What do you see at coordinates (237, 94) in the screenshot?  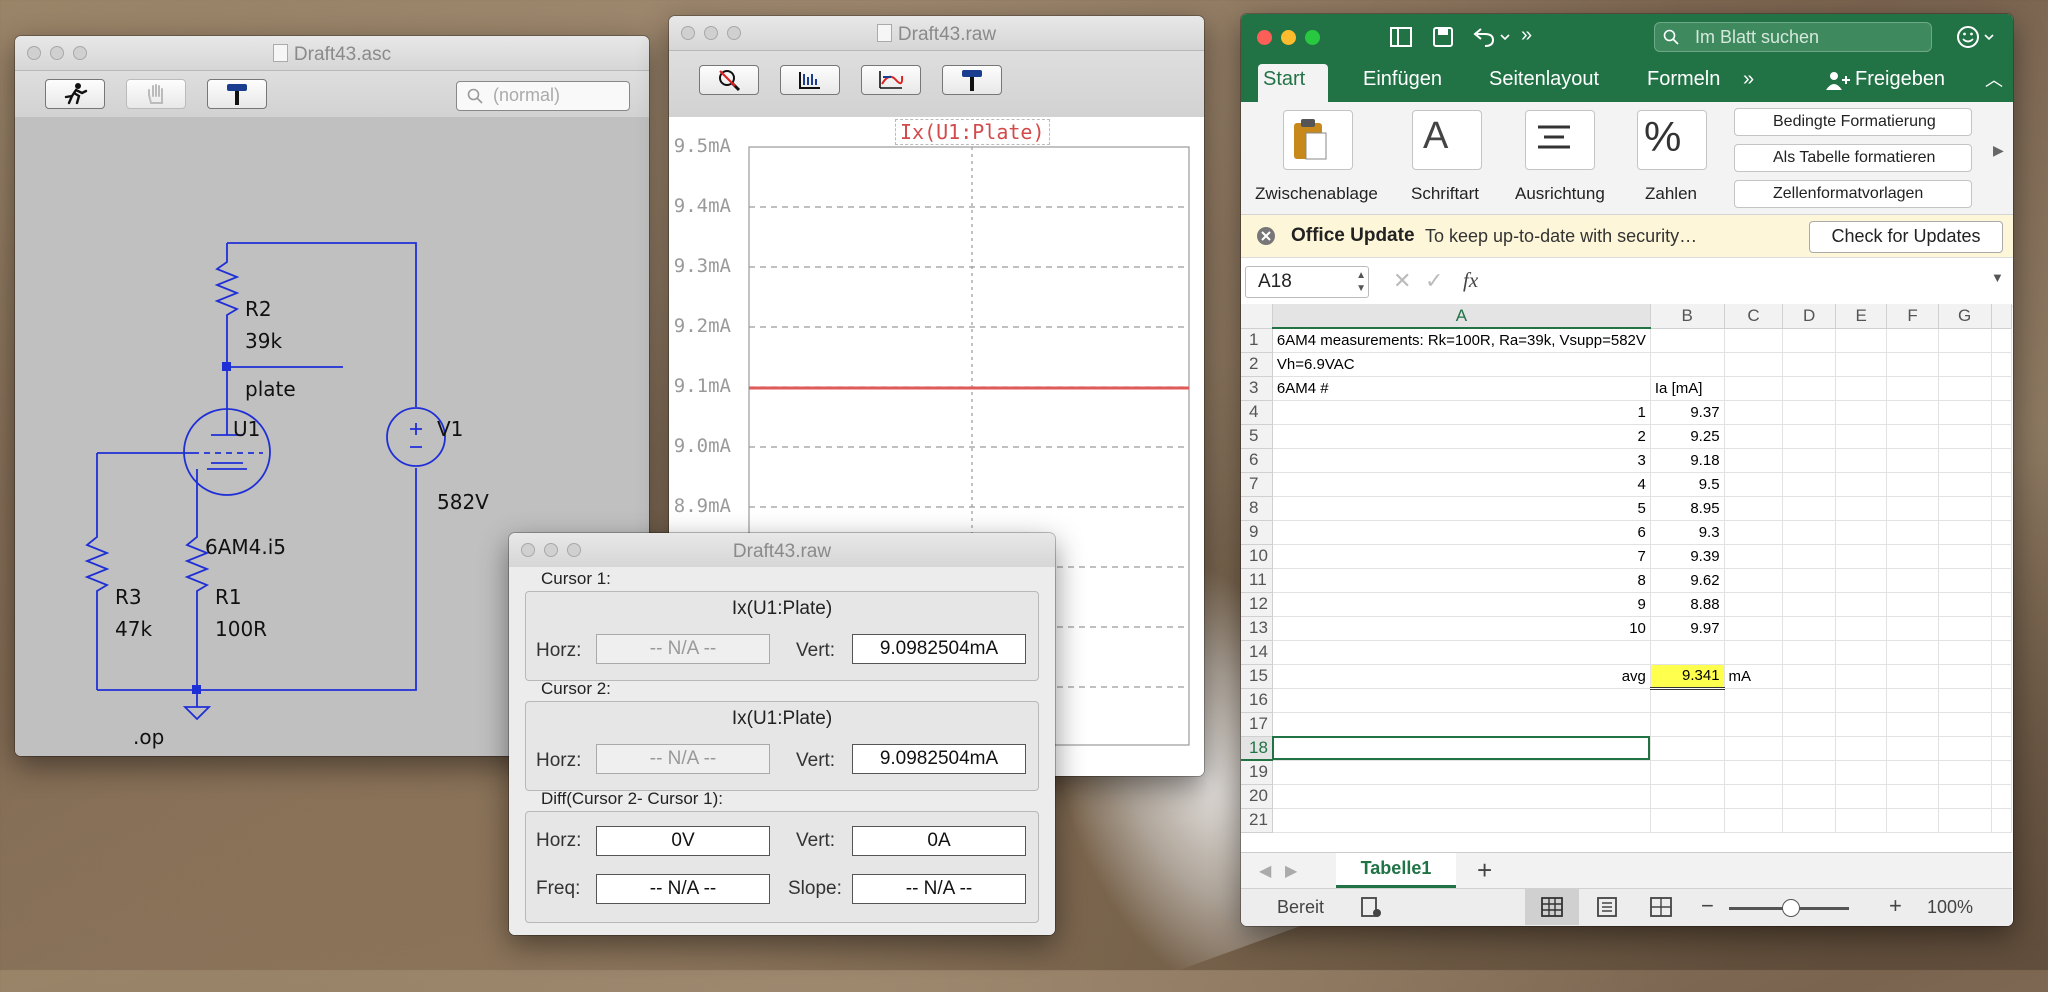 I see `hammer-button` at bounding box center [237, 94].